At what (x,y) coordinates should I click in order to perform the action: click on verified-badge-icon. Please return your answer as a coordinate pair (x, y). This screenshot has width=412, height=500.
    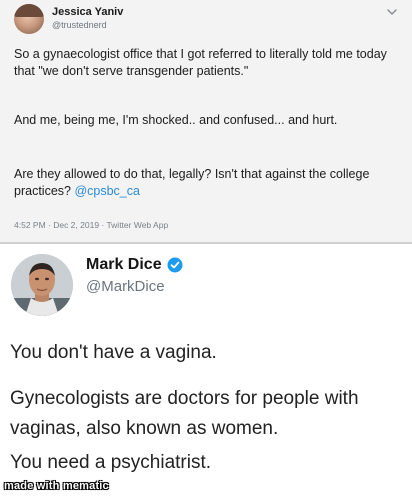
    Looking at the image, I should click on (175, 265).